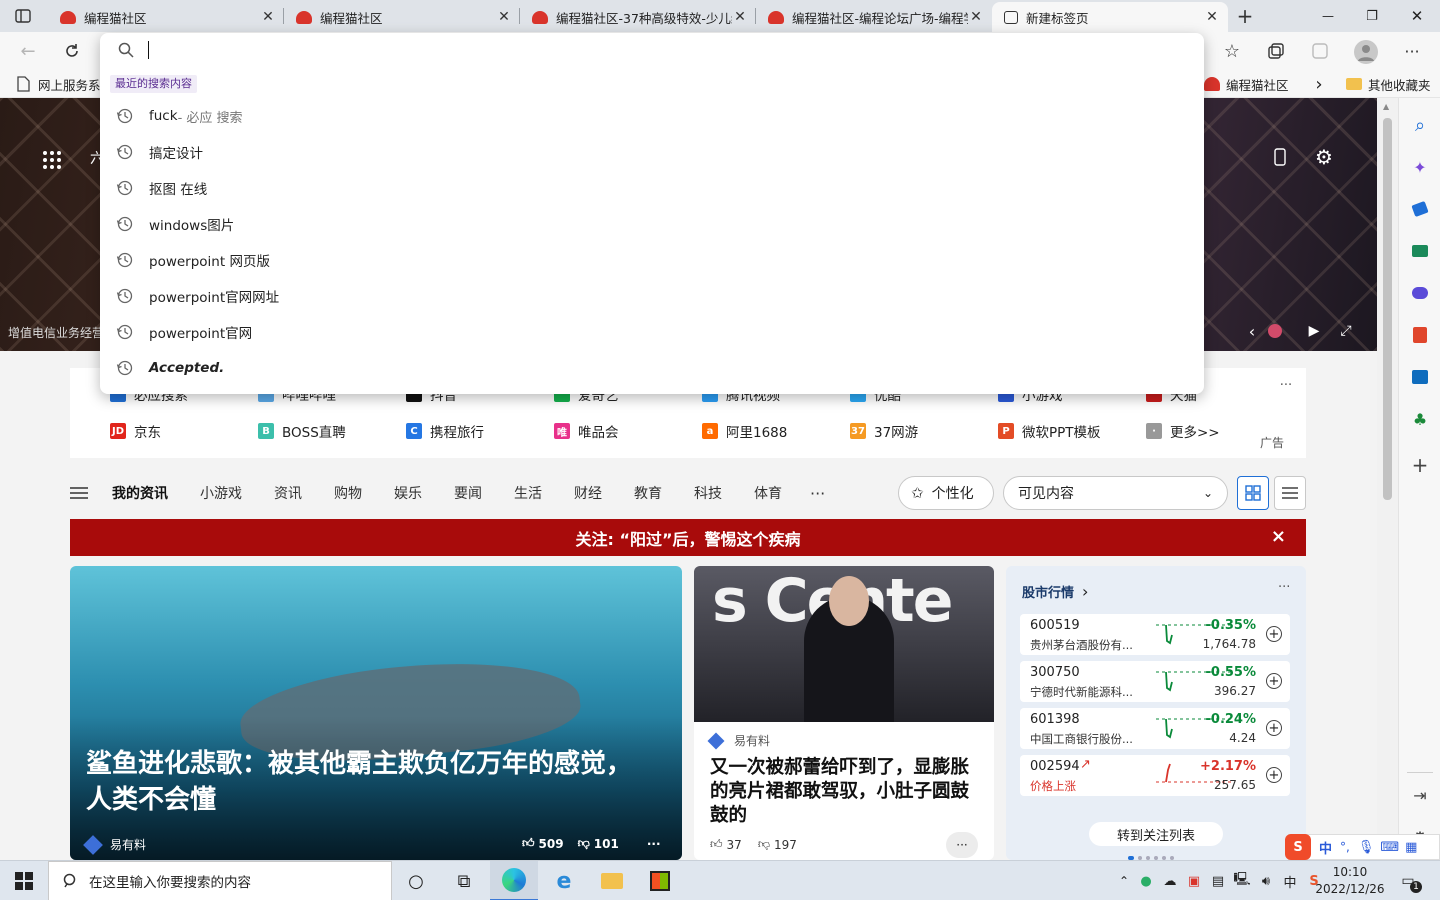 This screenshot has height=900, width=1440. What do you see at coordinates (1286, 385) in the screenshot?
I see `quick-links-more-button: ···` at bounding box center [1286, 385].